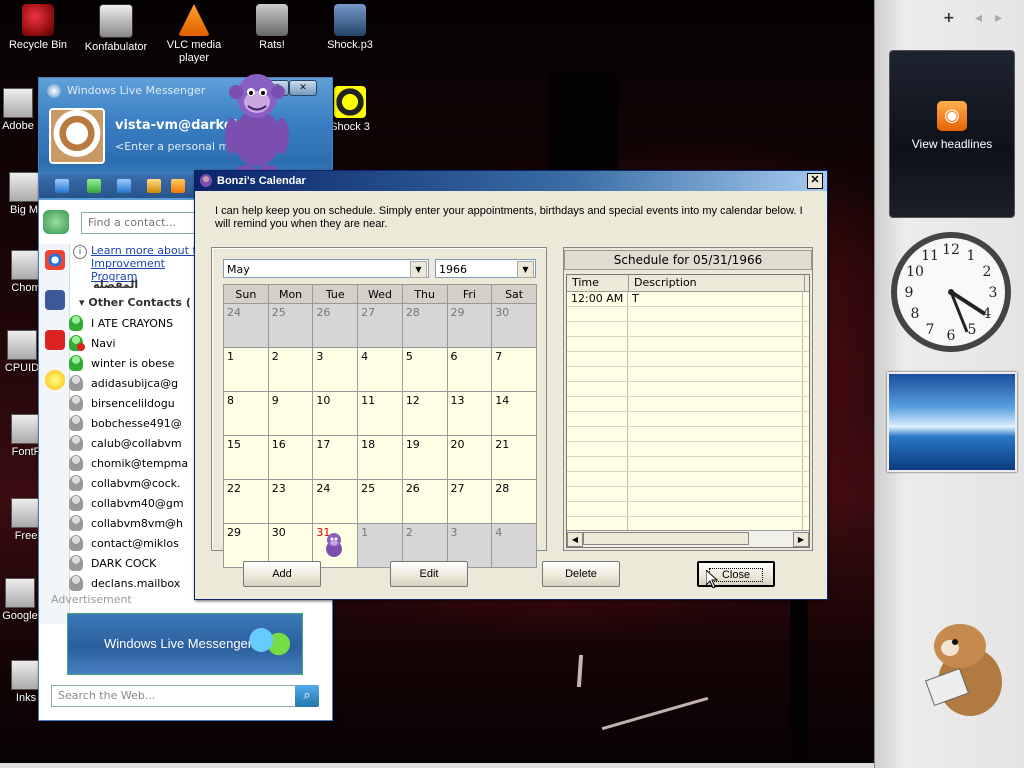  What do you see at coordinates (246, 413) in the screenshot?
I see `day-cell: 8` at bounding box center [246, 413].